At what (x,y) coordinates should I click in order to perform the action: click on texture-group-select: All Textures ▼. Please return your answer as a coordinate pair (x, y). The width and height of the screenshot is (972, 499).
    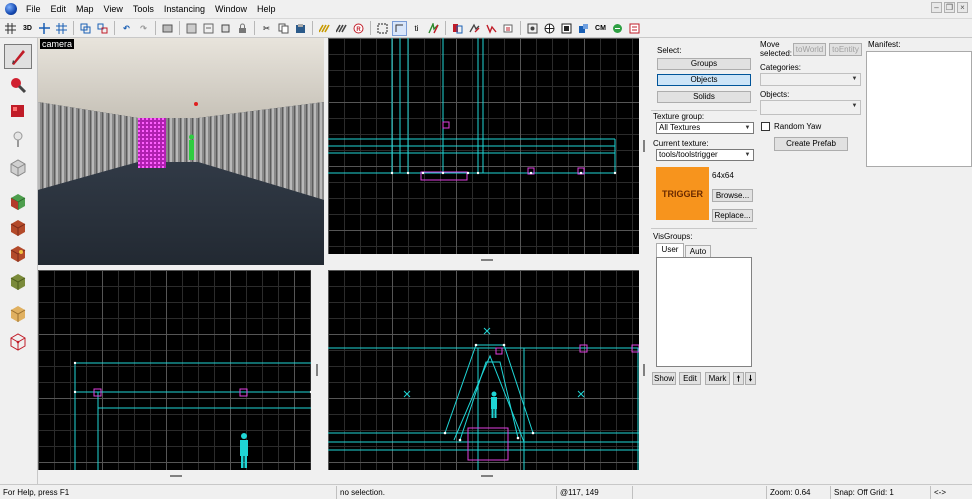
    Looking at the image, I should click on (705, 128).